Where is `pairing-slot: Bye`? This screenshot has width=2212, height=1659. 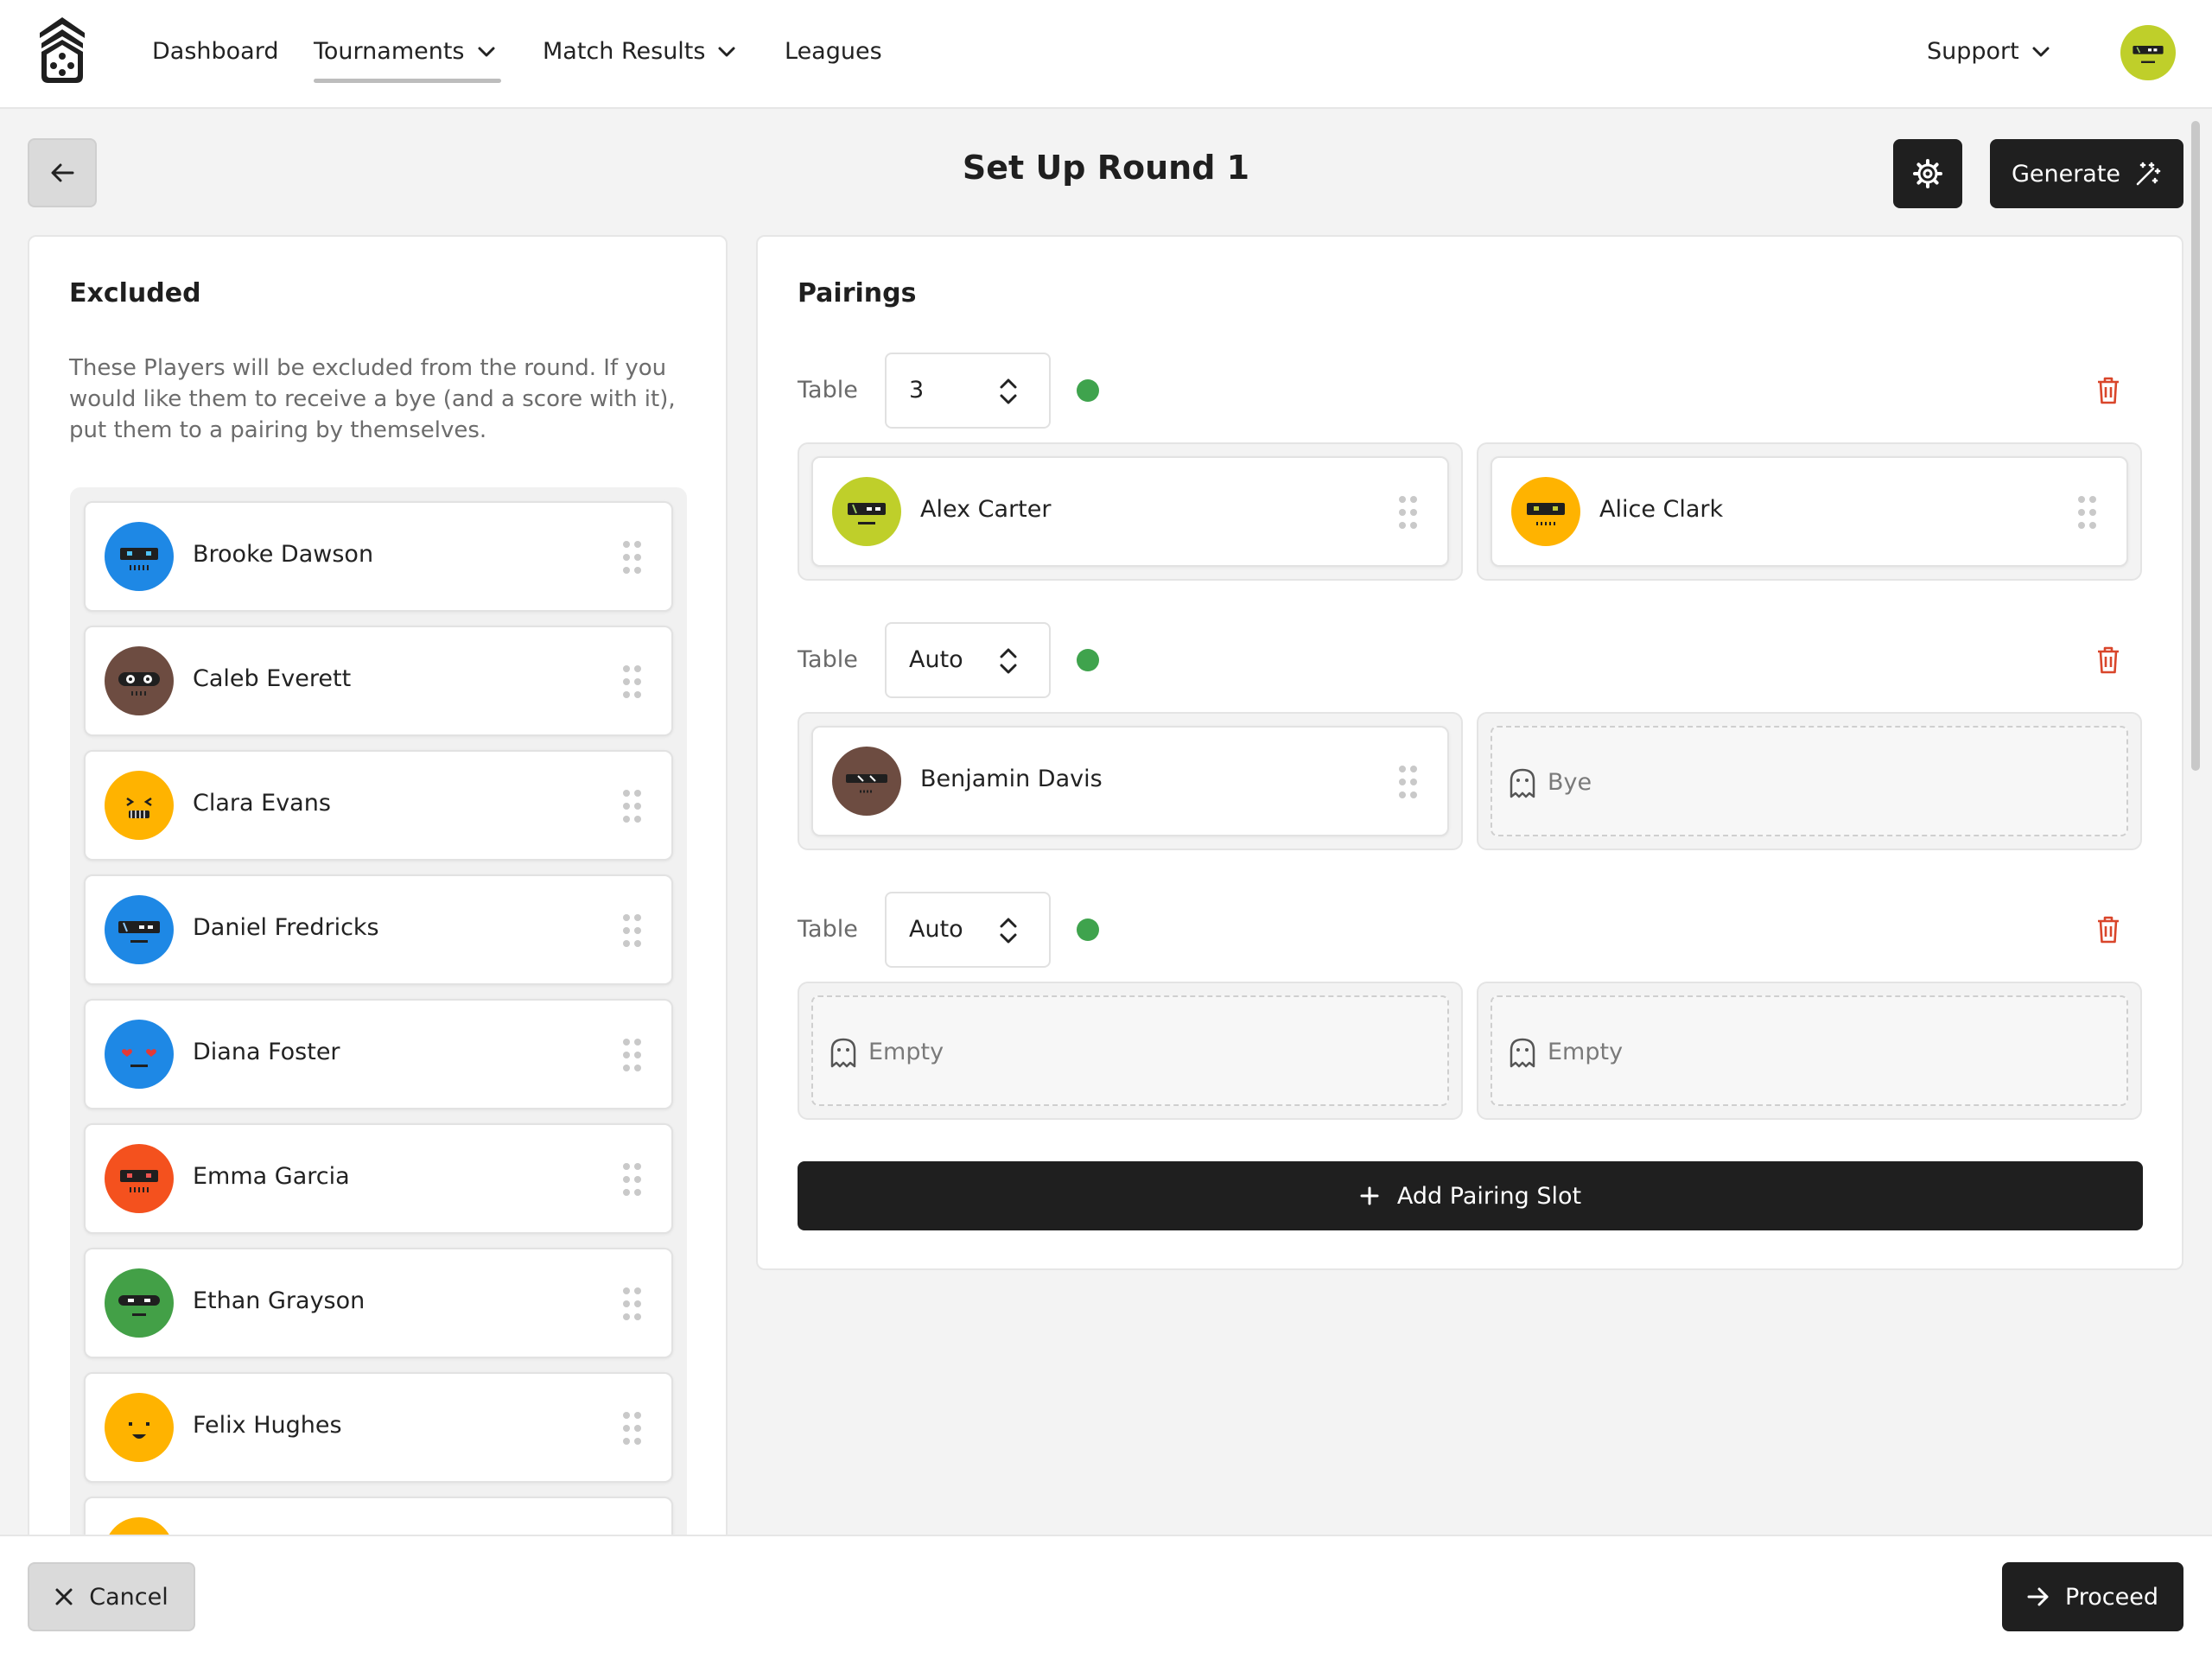
pairing-slot: Bye is located at coordinates (1809, 781).